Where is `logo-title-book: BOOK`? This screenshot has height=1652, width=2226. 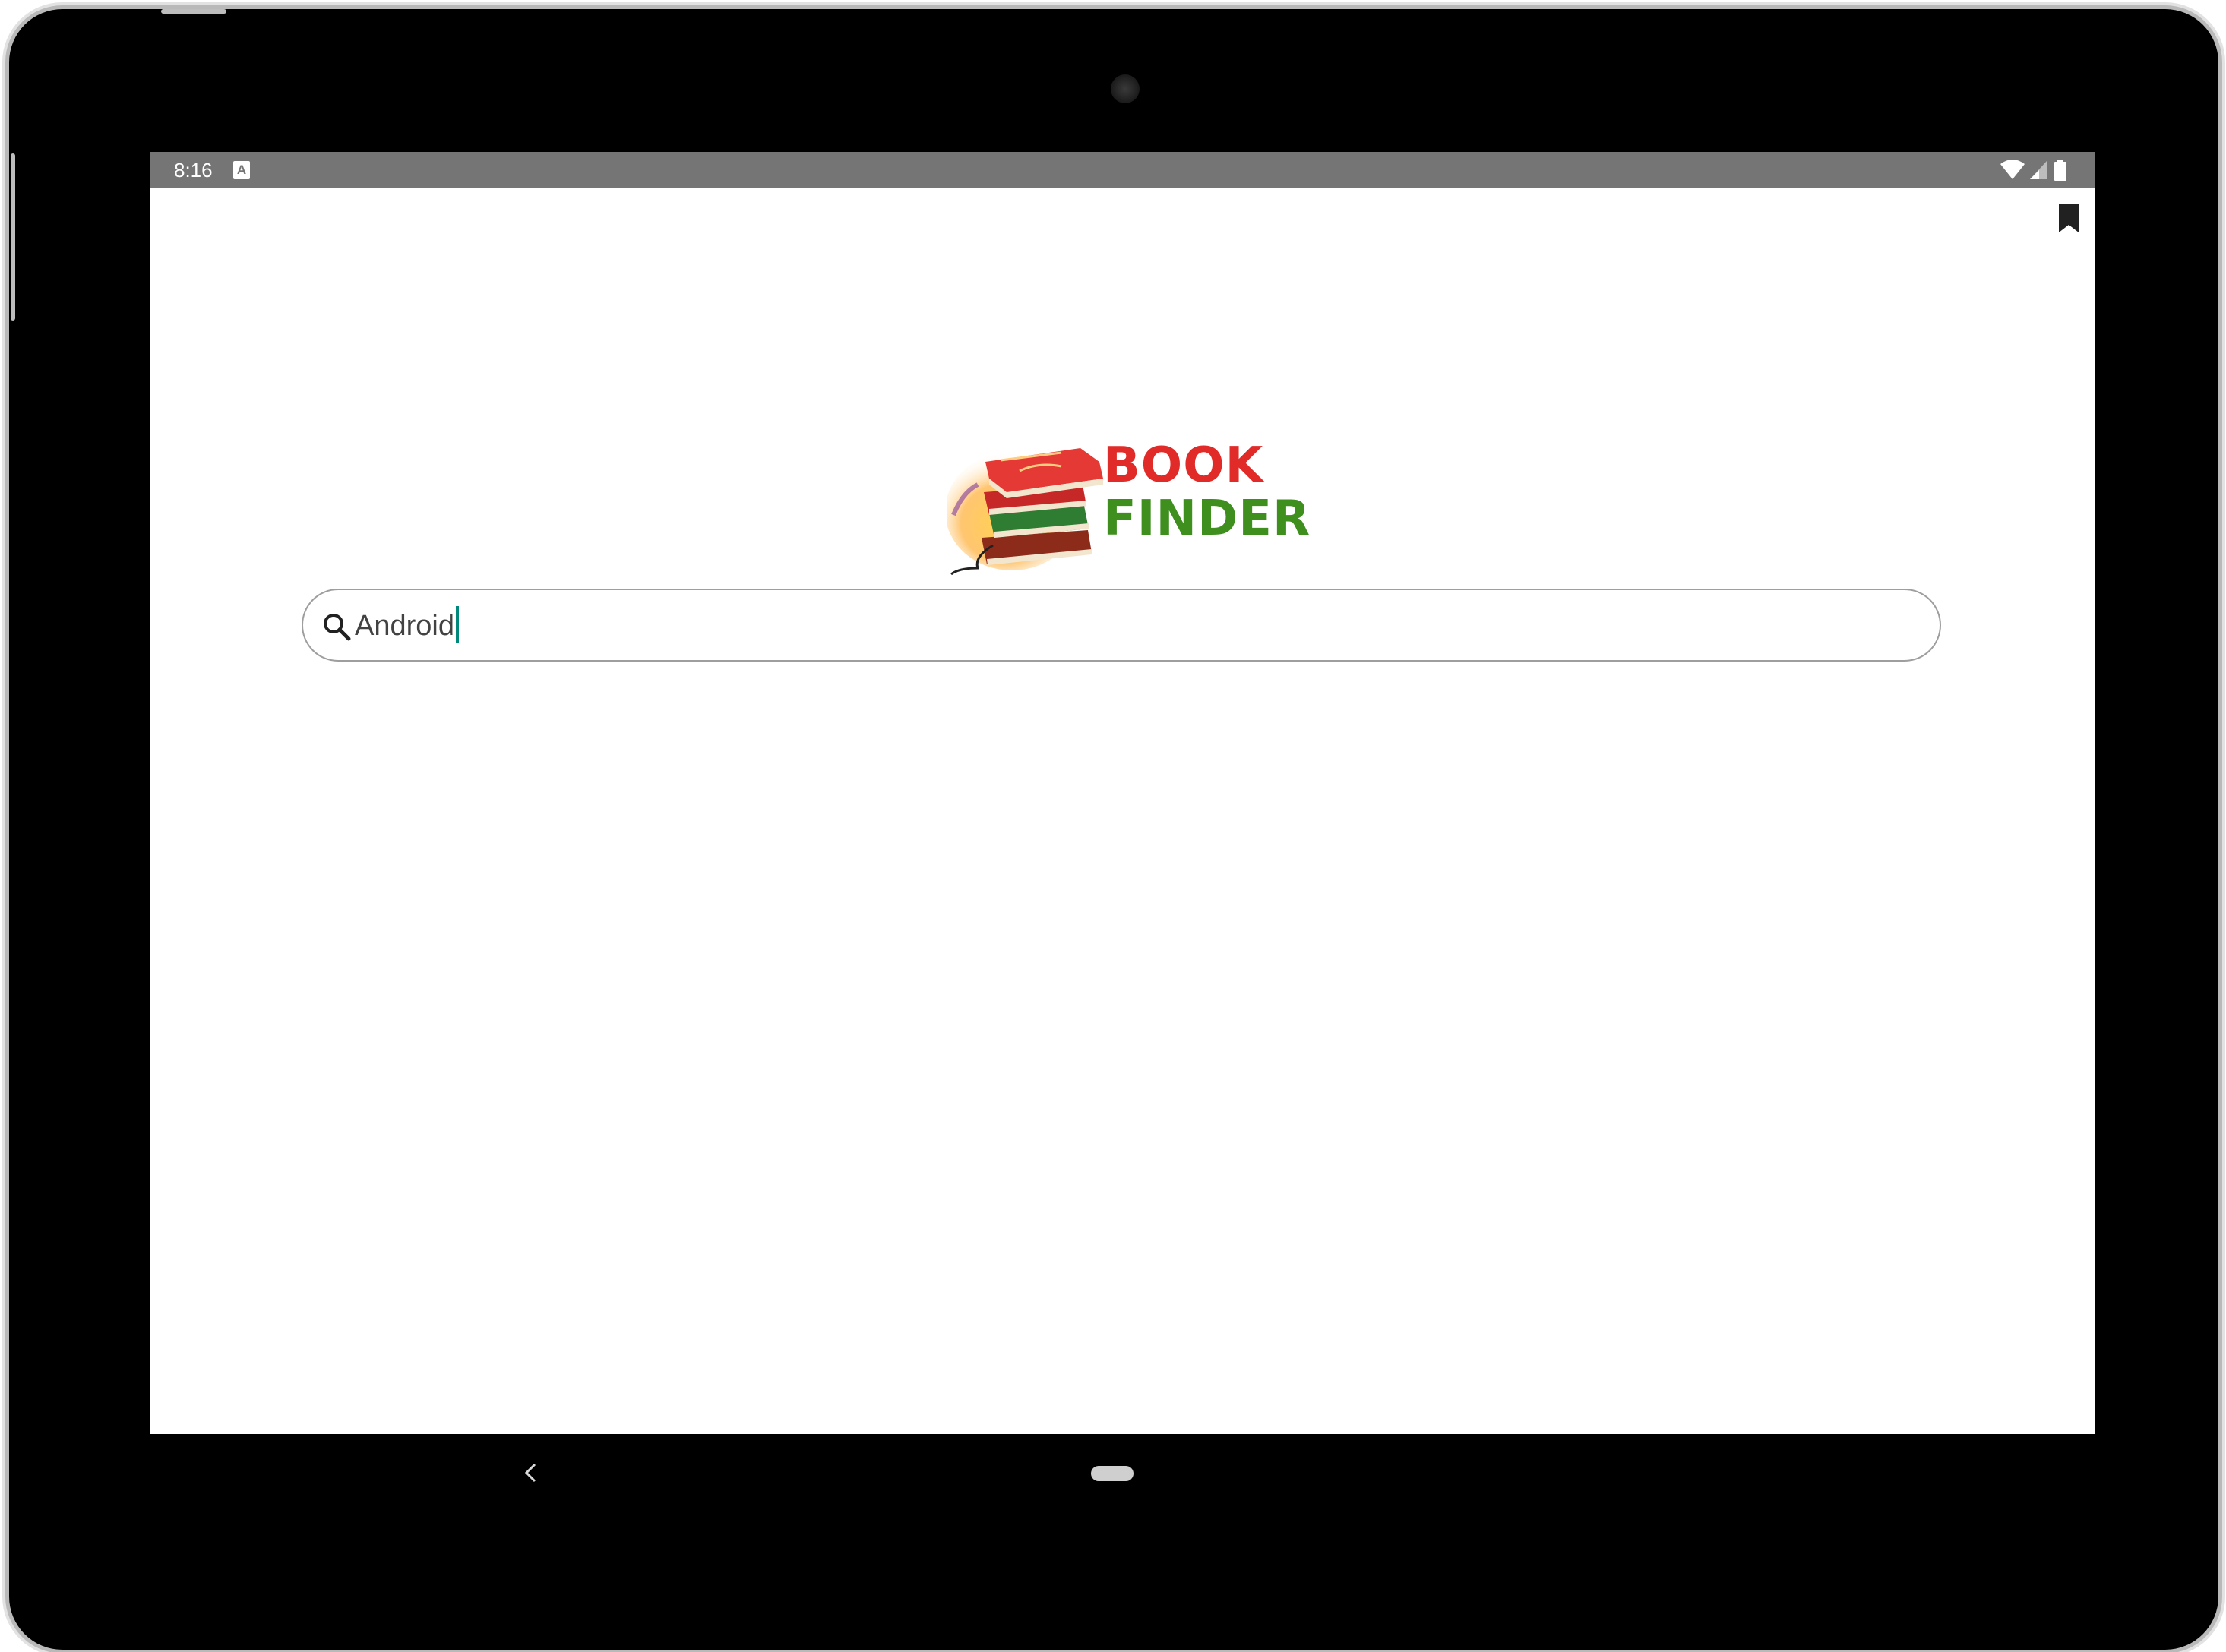 logo-title-book: BOOK is located at coordinates (1183, 465).